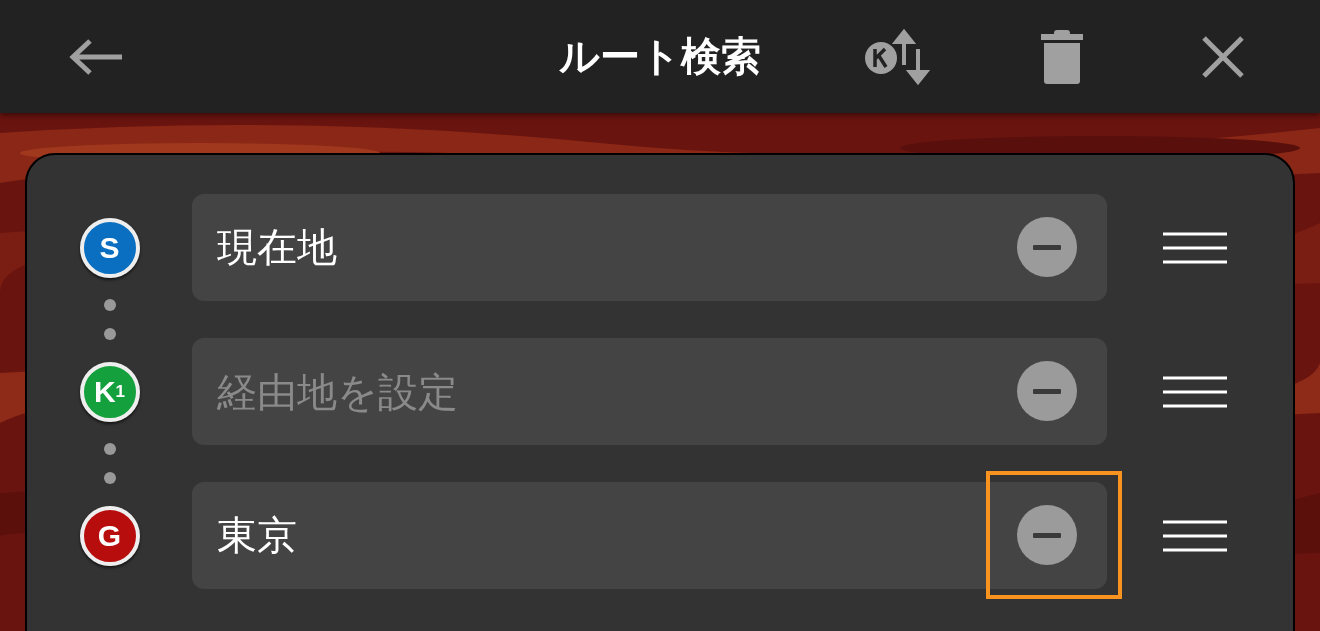 This screenshot has width=1320, height=631. I want to click on route-marker: G, so click(109, 535).